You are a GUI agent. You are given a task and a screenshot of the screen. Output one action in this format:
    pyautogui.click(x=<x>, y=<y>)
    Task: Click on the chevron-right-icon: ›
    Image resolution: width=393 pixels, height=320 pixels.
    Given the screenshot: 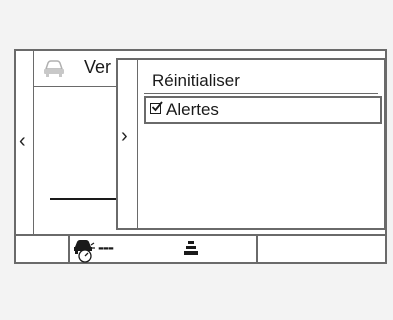 What is the action you would take?
    pyautogui.click(x=124, y=136)
    